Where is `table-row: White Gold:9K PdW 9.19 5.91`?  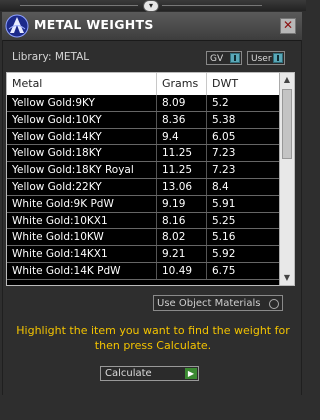 table-row: White Gold:9K PdW 9.19 5.91 is located at coordinates (143, 204).